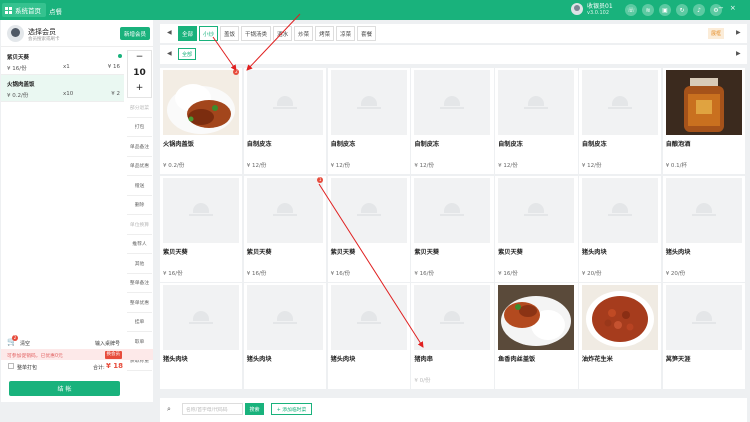 This screenshot has width=750, height=422. What do you see at coordinates (536, 336) in the screenshot?
I see `product-card: 鱼香肉丝盖饭` at bounding box center [536, 336].